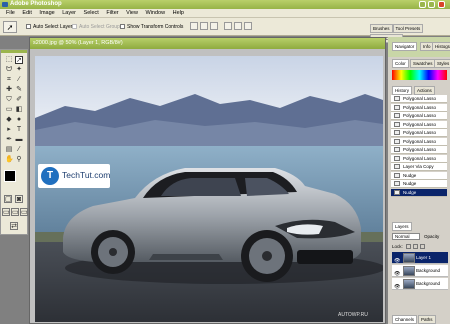  What do you see at coordinates (402, 90) in the screenshot?
I see `tab-history: History` at bounding box center [402, 90].